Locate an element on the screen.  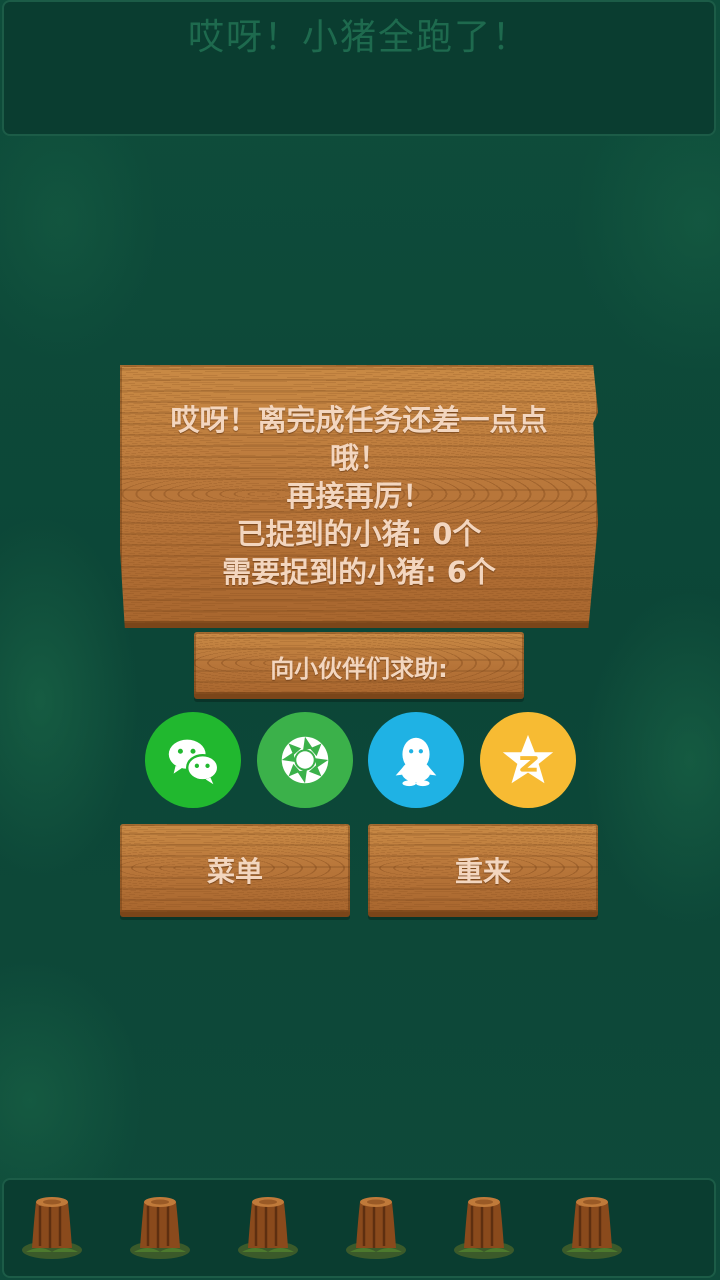
moments-icon is located at coordinates (305, 760).